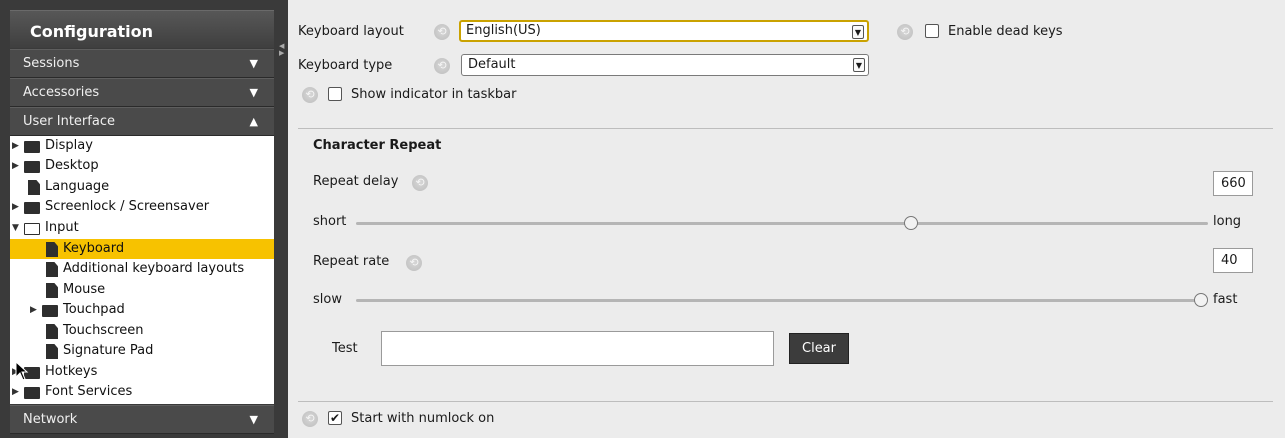  What do you see at coordinates (94, 309) in the screenshot?
I see `tree-item-label: Touchpad` at bounding box center [94, 309].